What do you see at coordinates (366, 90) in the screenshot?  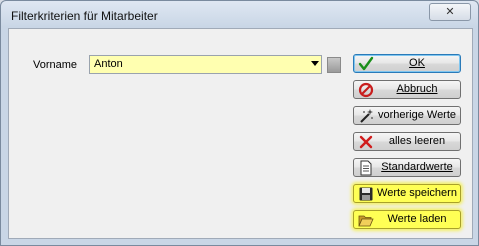 I see `cancel-icon` at bounding box center [366, 90].